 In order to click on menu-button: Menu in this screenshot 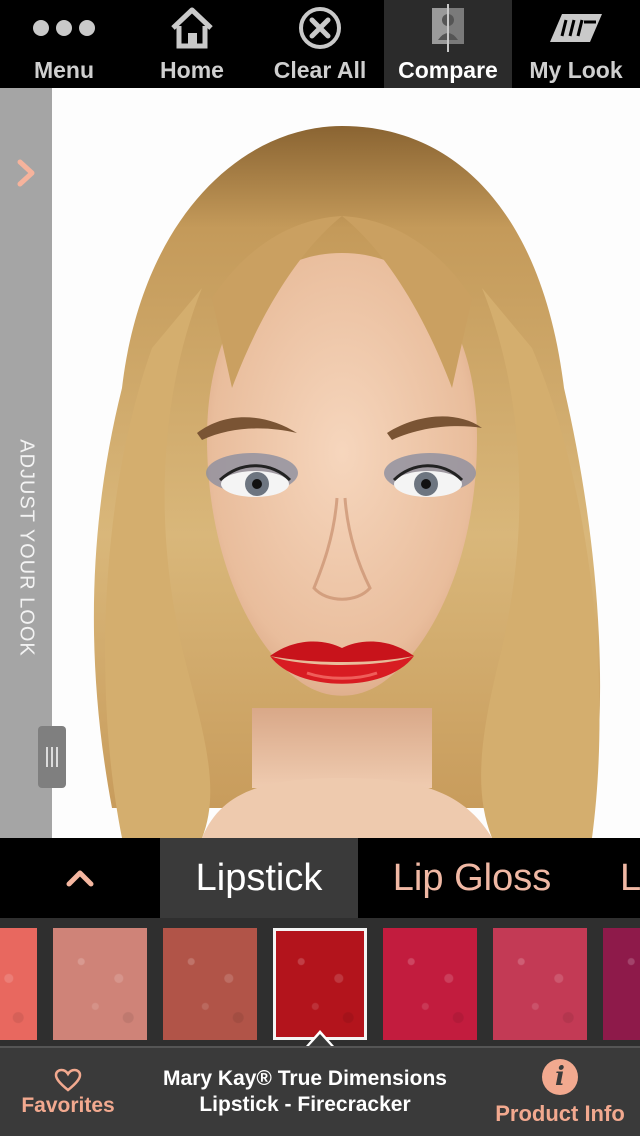, I will do `click(64, 44)`.